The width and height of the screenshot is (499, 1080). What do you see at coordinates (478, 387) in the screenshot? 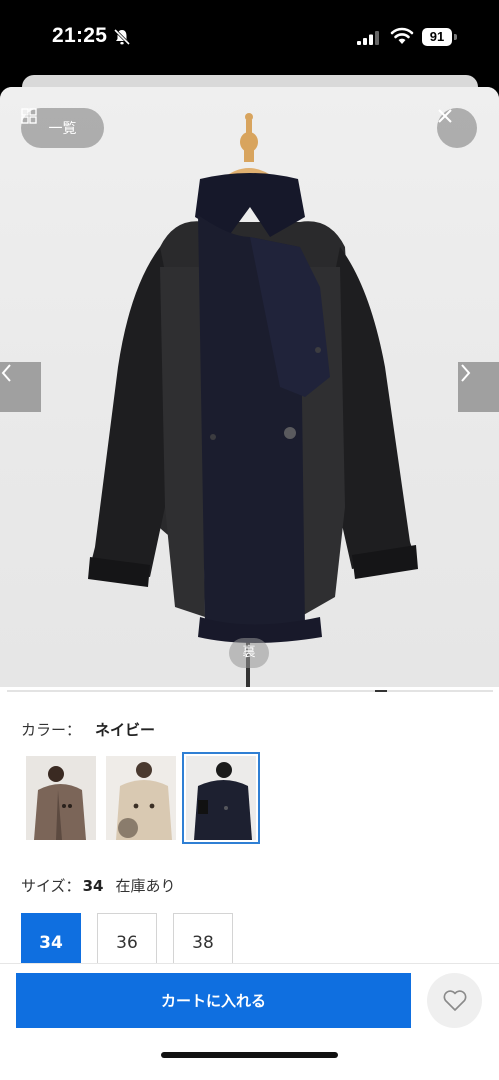
I see `next-image-button` at bounding box center [478, 387].